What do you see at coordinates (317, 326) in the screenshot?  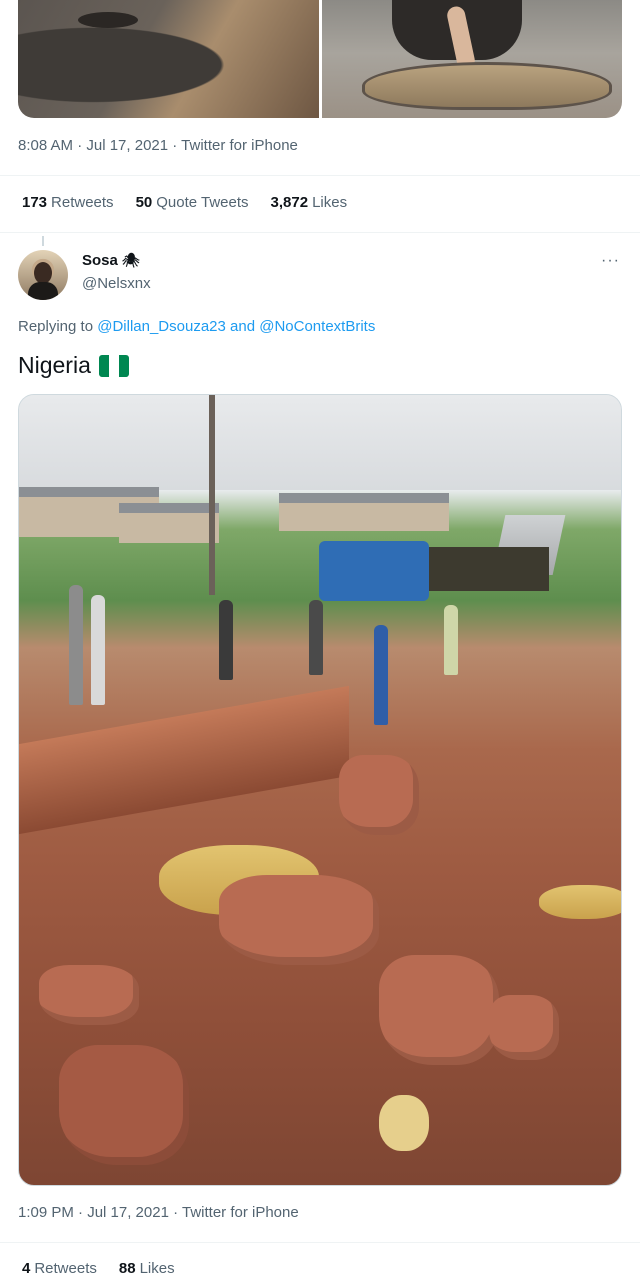 I see `mention-link-nocontextbrits: @NoContextBrits` at bounding box center [317, 326].